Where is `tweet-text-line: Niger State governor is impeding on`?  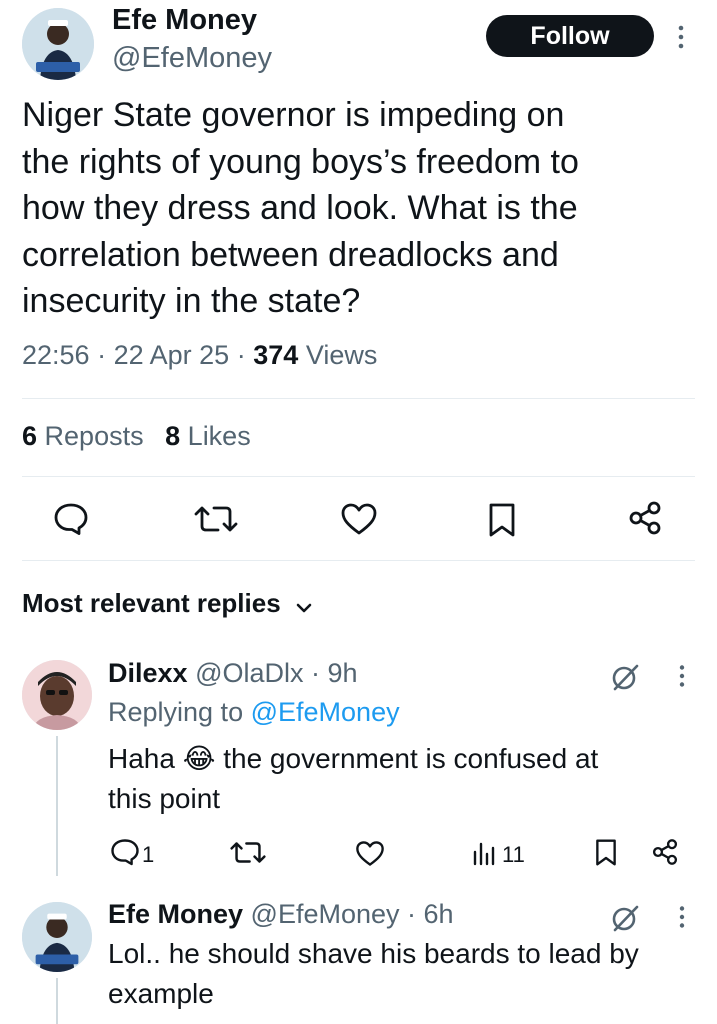
tweet-text-line: Niger State governor is impeding on is located at coordinates (293, 115).